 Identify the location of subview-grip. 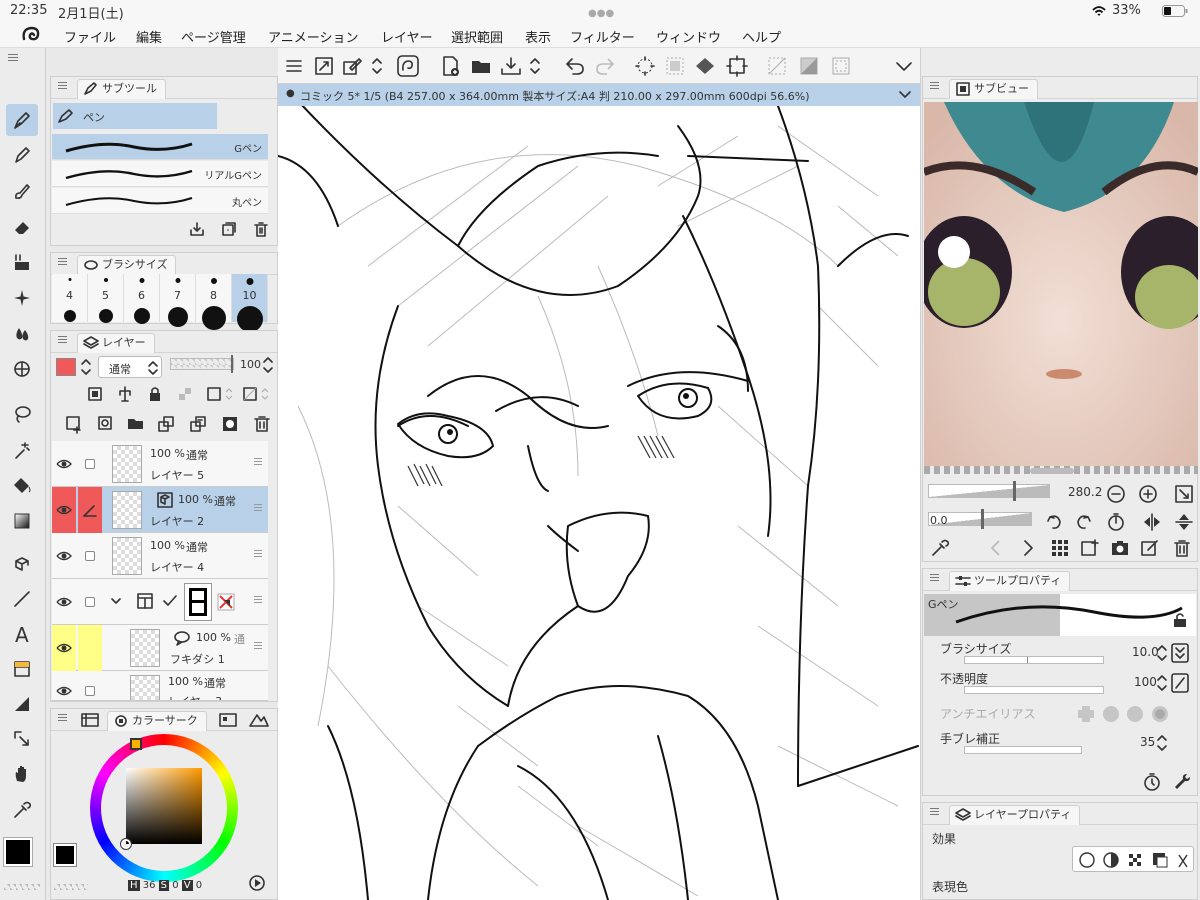
(934, 86).